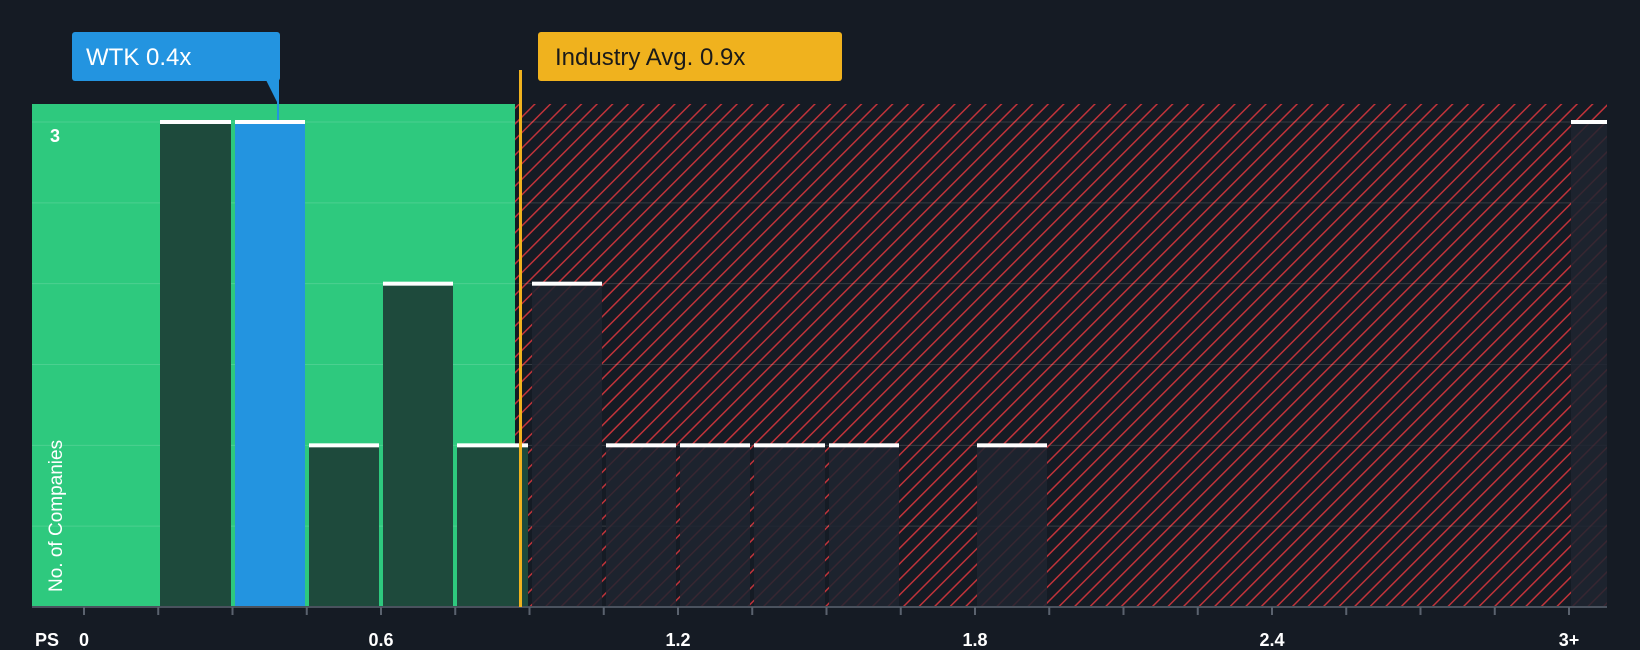  What do you see at coordinates (1569, 640) in the screenshot?
I see `x-tick-label: 3+` at bounding box center [1569, 640].